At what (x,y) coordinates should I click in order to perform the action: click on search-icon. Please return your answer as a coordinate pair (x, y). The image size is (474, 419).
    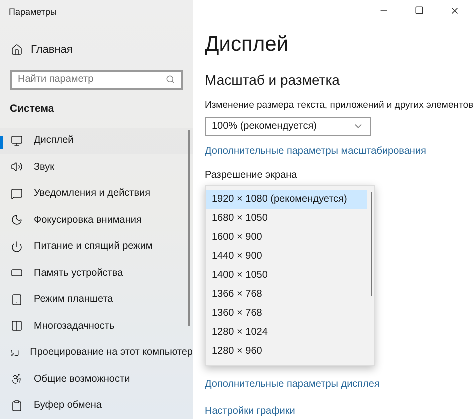
    Looking at the image, I should click on (170, 79).